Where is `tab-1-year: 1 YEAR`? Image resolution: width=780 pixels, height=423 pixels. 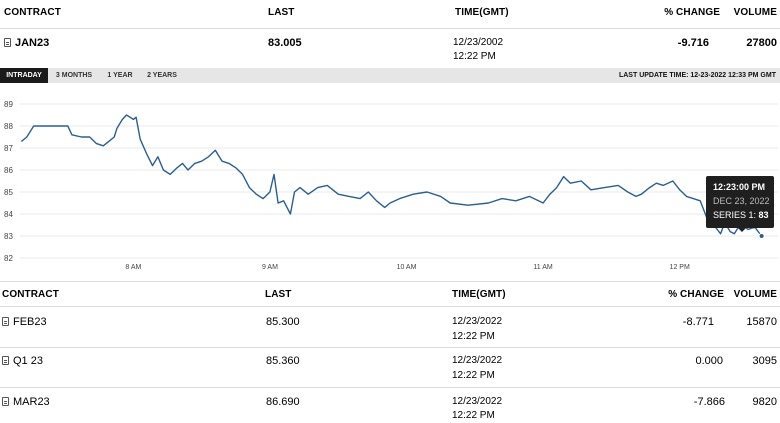 tab-1-year: 1 YEAR is located at coordinates (120, 75).